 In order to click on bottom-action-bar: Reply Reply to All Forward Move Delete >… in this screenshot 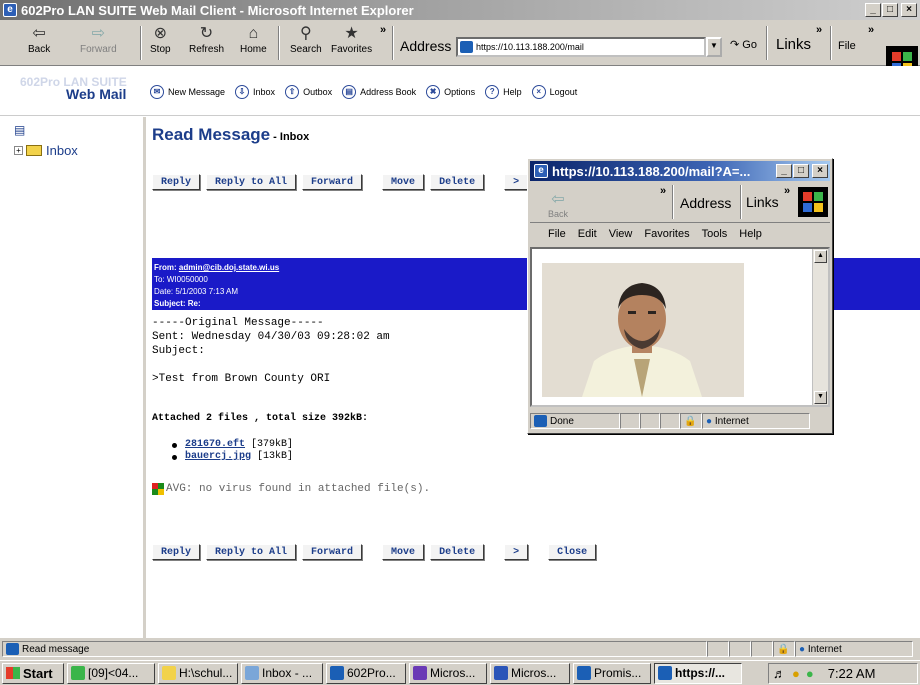, I will do `click(377, 552)`.